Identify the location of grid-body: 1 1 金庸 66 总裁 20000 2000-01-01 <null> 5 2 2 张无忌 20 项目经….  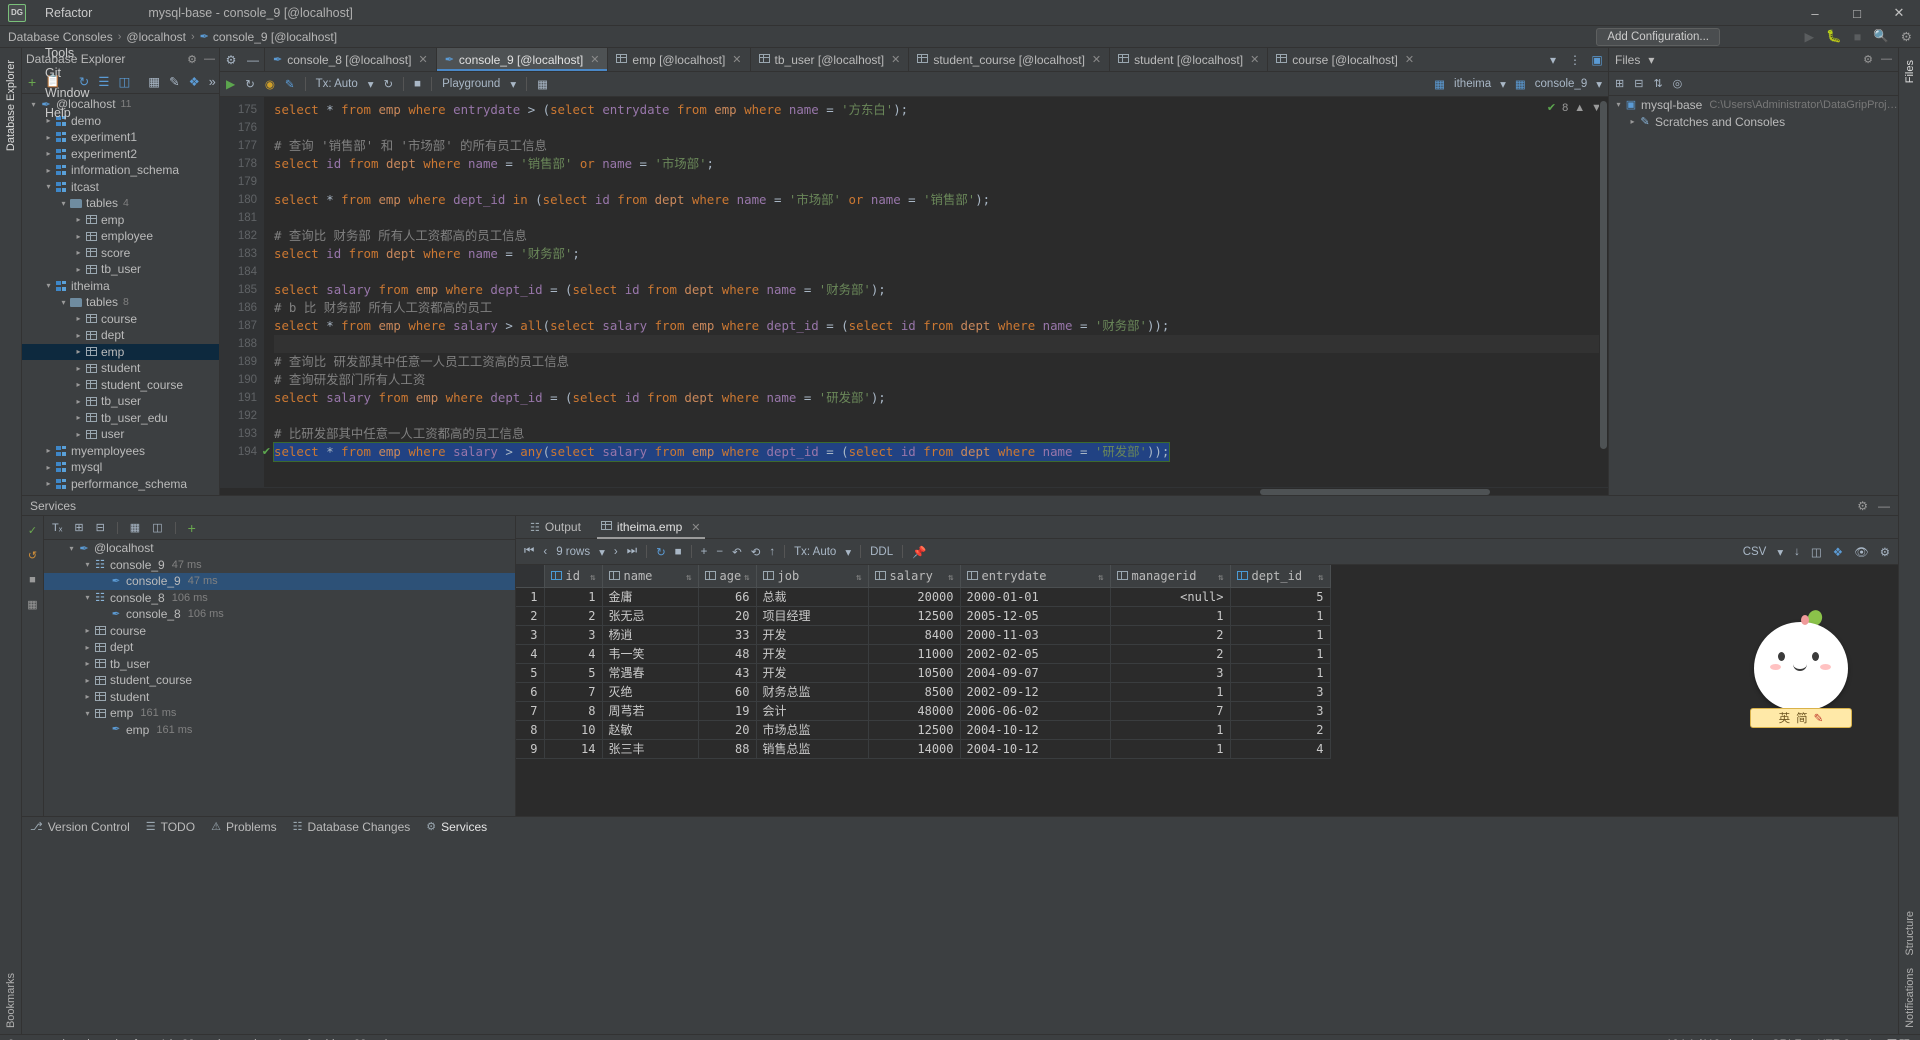
(923, 673).